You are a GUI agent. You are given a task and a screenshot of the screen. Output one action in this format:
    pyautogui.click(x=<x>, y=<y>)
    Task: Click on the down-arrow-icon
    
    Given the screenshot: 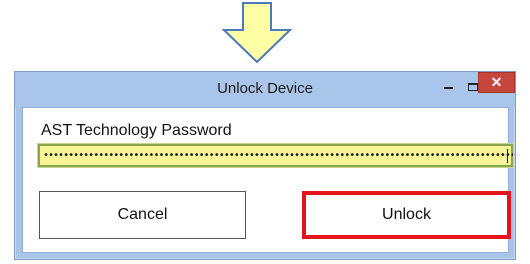 What is the action you would take?
    pyautogui.click(x=257, y=33)
    